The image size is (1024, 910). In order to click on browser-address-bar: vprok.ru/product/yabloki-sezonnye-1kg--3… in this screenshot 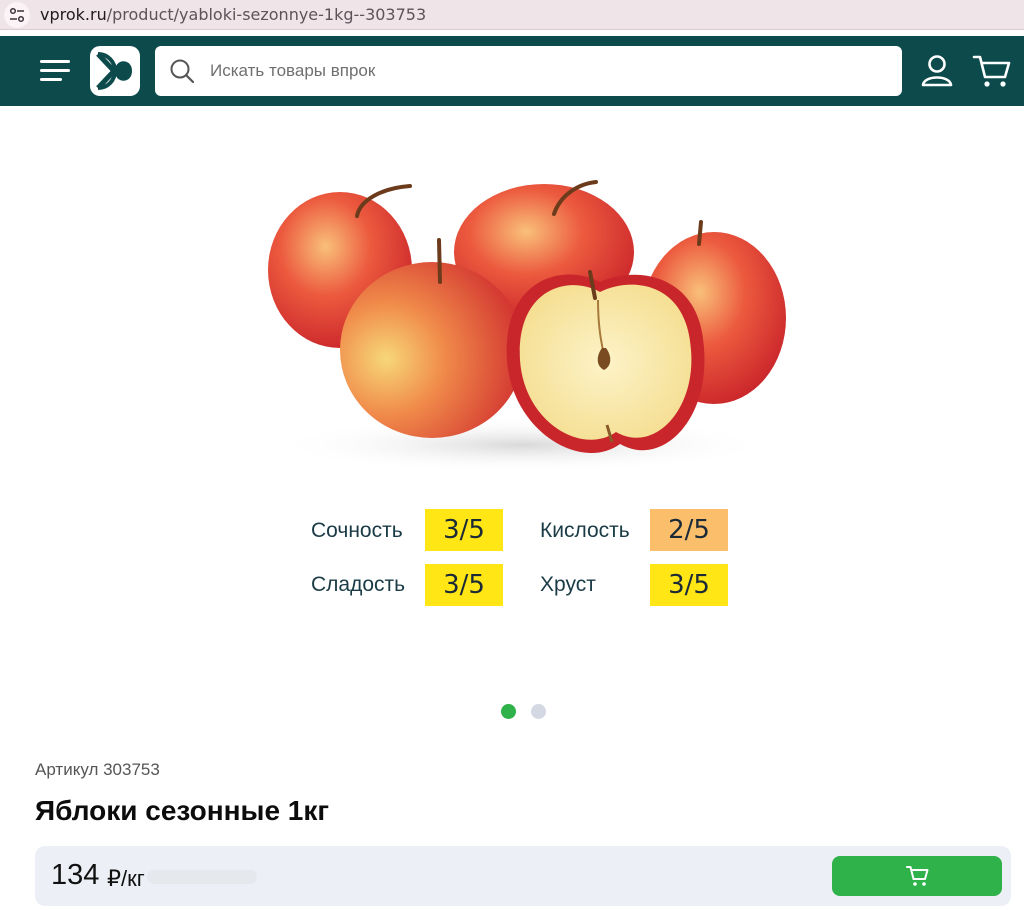, I will do `click(512, 15)`.